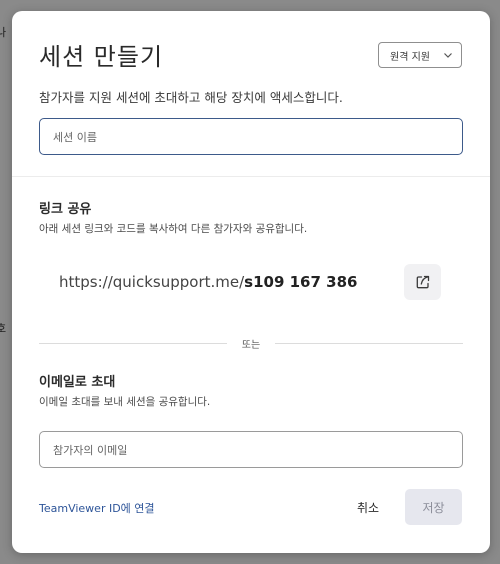 The width and height of the screenshot is (500, 564). Describe the element at coordinates (410, 57) in the screenshot. I see `session-mode-value: 원격 지원` at that location.